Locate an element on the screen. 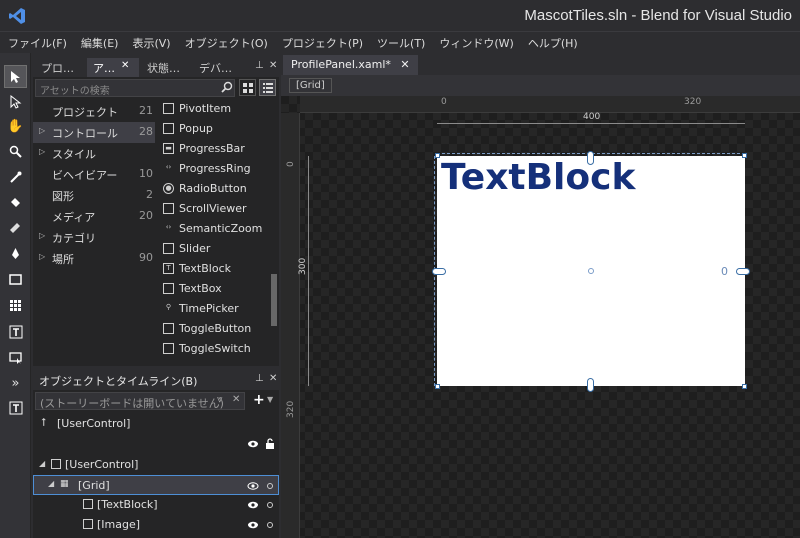 The image size is (800, 538). height-label: 300 is located at coordinates (303, 266).